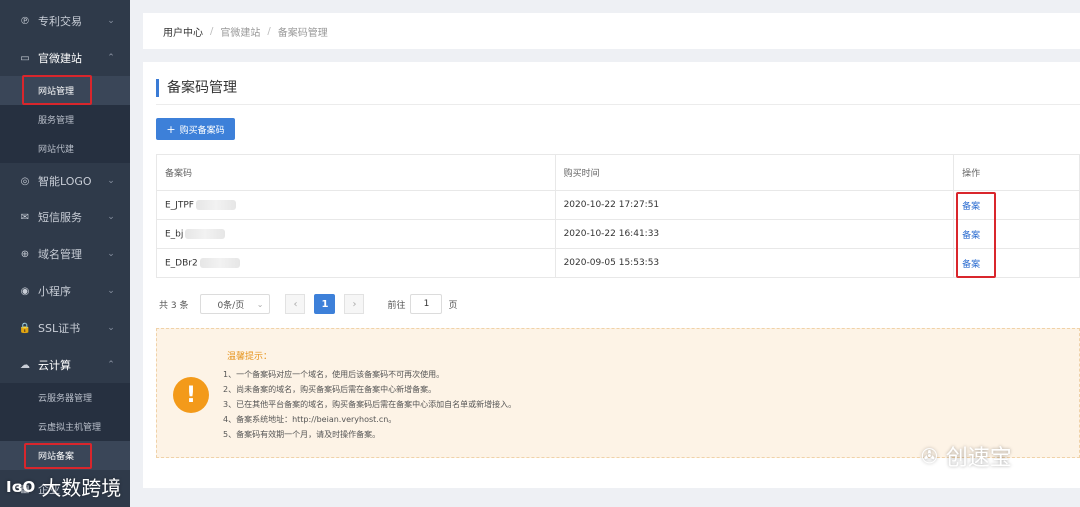  I want to click on prev-page-button: ‹, so click(295, 304).